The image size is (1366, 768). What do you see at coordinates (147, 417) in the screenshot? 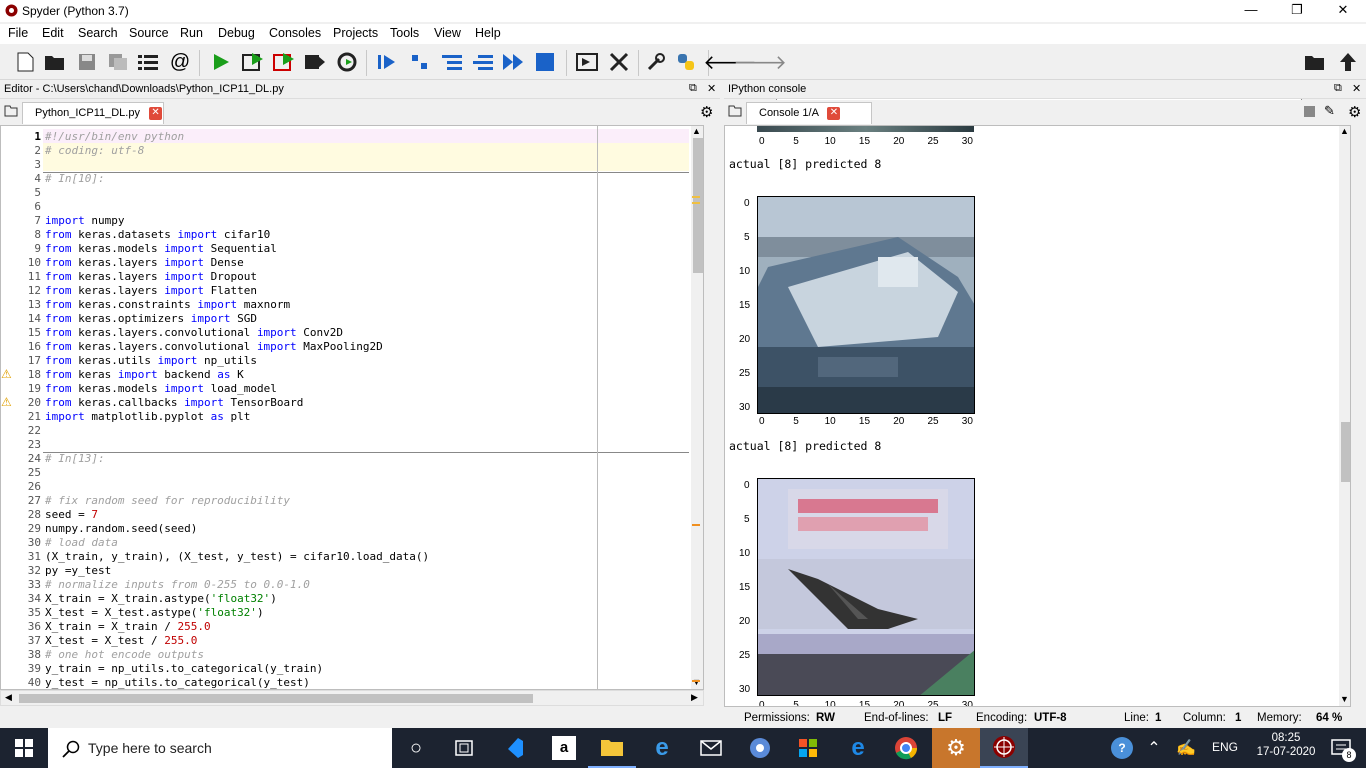
I see `code-line: import matplotlib.pyplot as plt` at bounding box center [147, 417].